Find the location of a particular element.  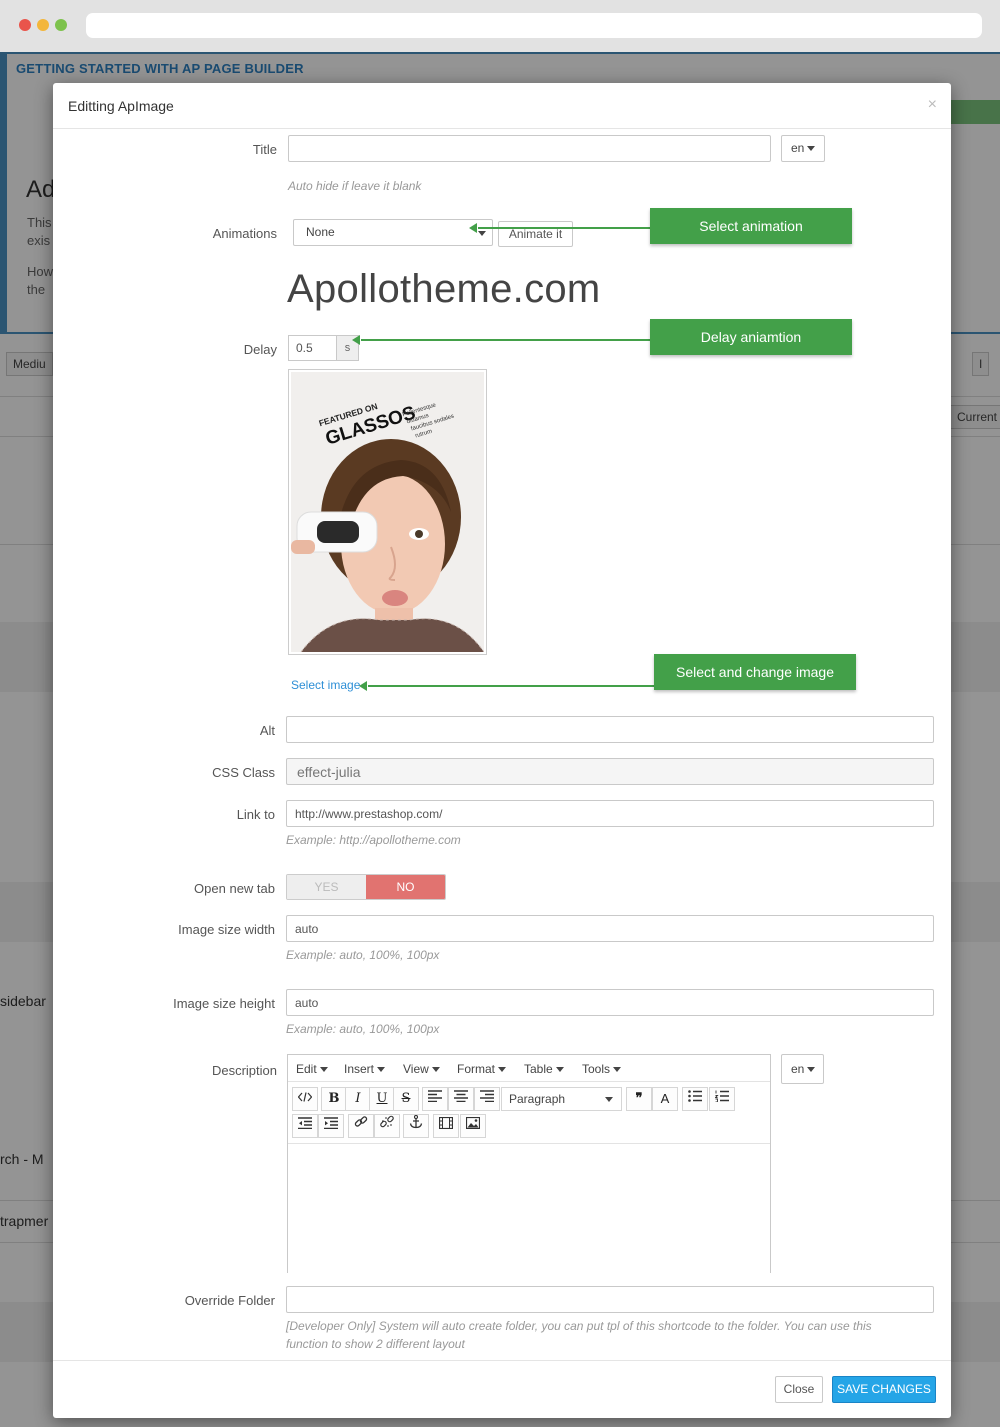

description-language-dropdown: en is located at coordinates (802, 1069).